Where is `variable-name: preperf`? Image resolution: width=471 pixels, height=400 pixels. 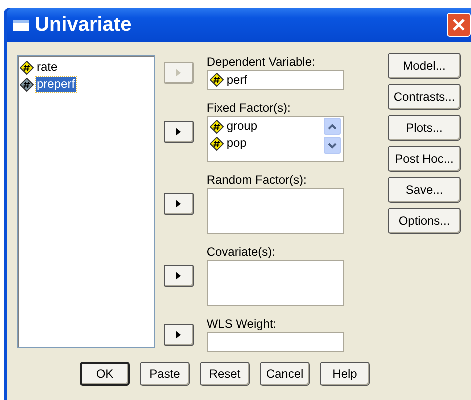
variable-name: preperf is located at coordinates (56, 84).